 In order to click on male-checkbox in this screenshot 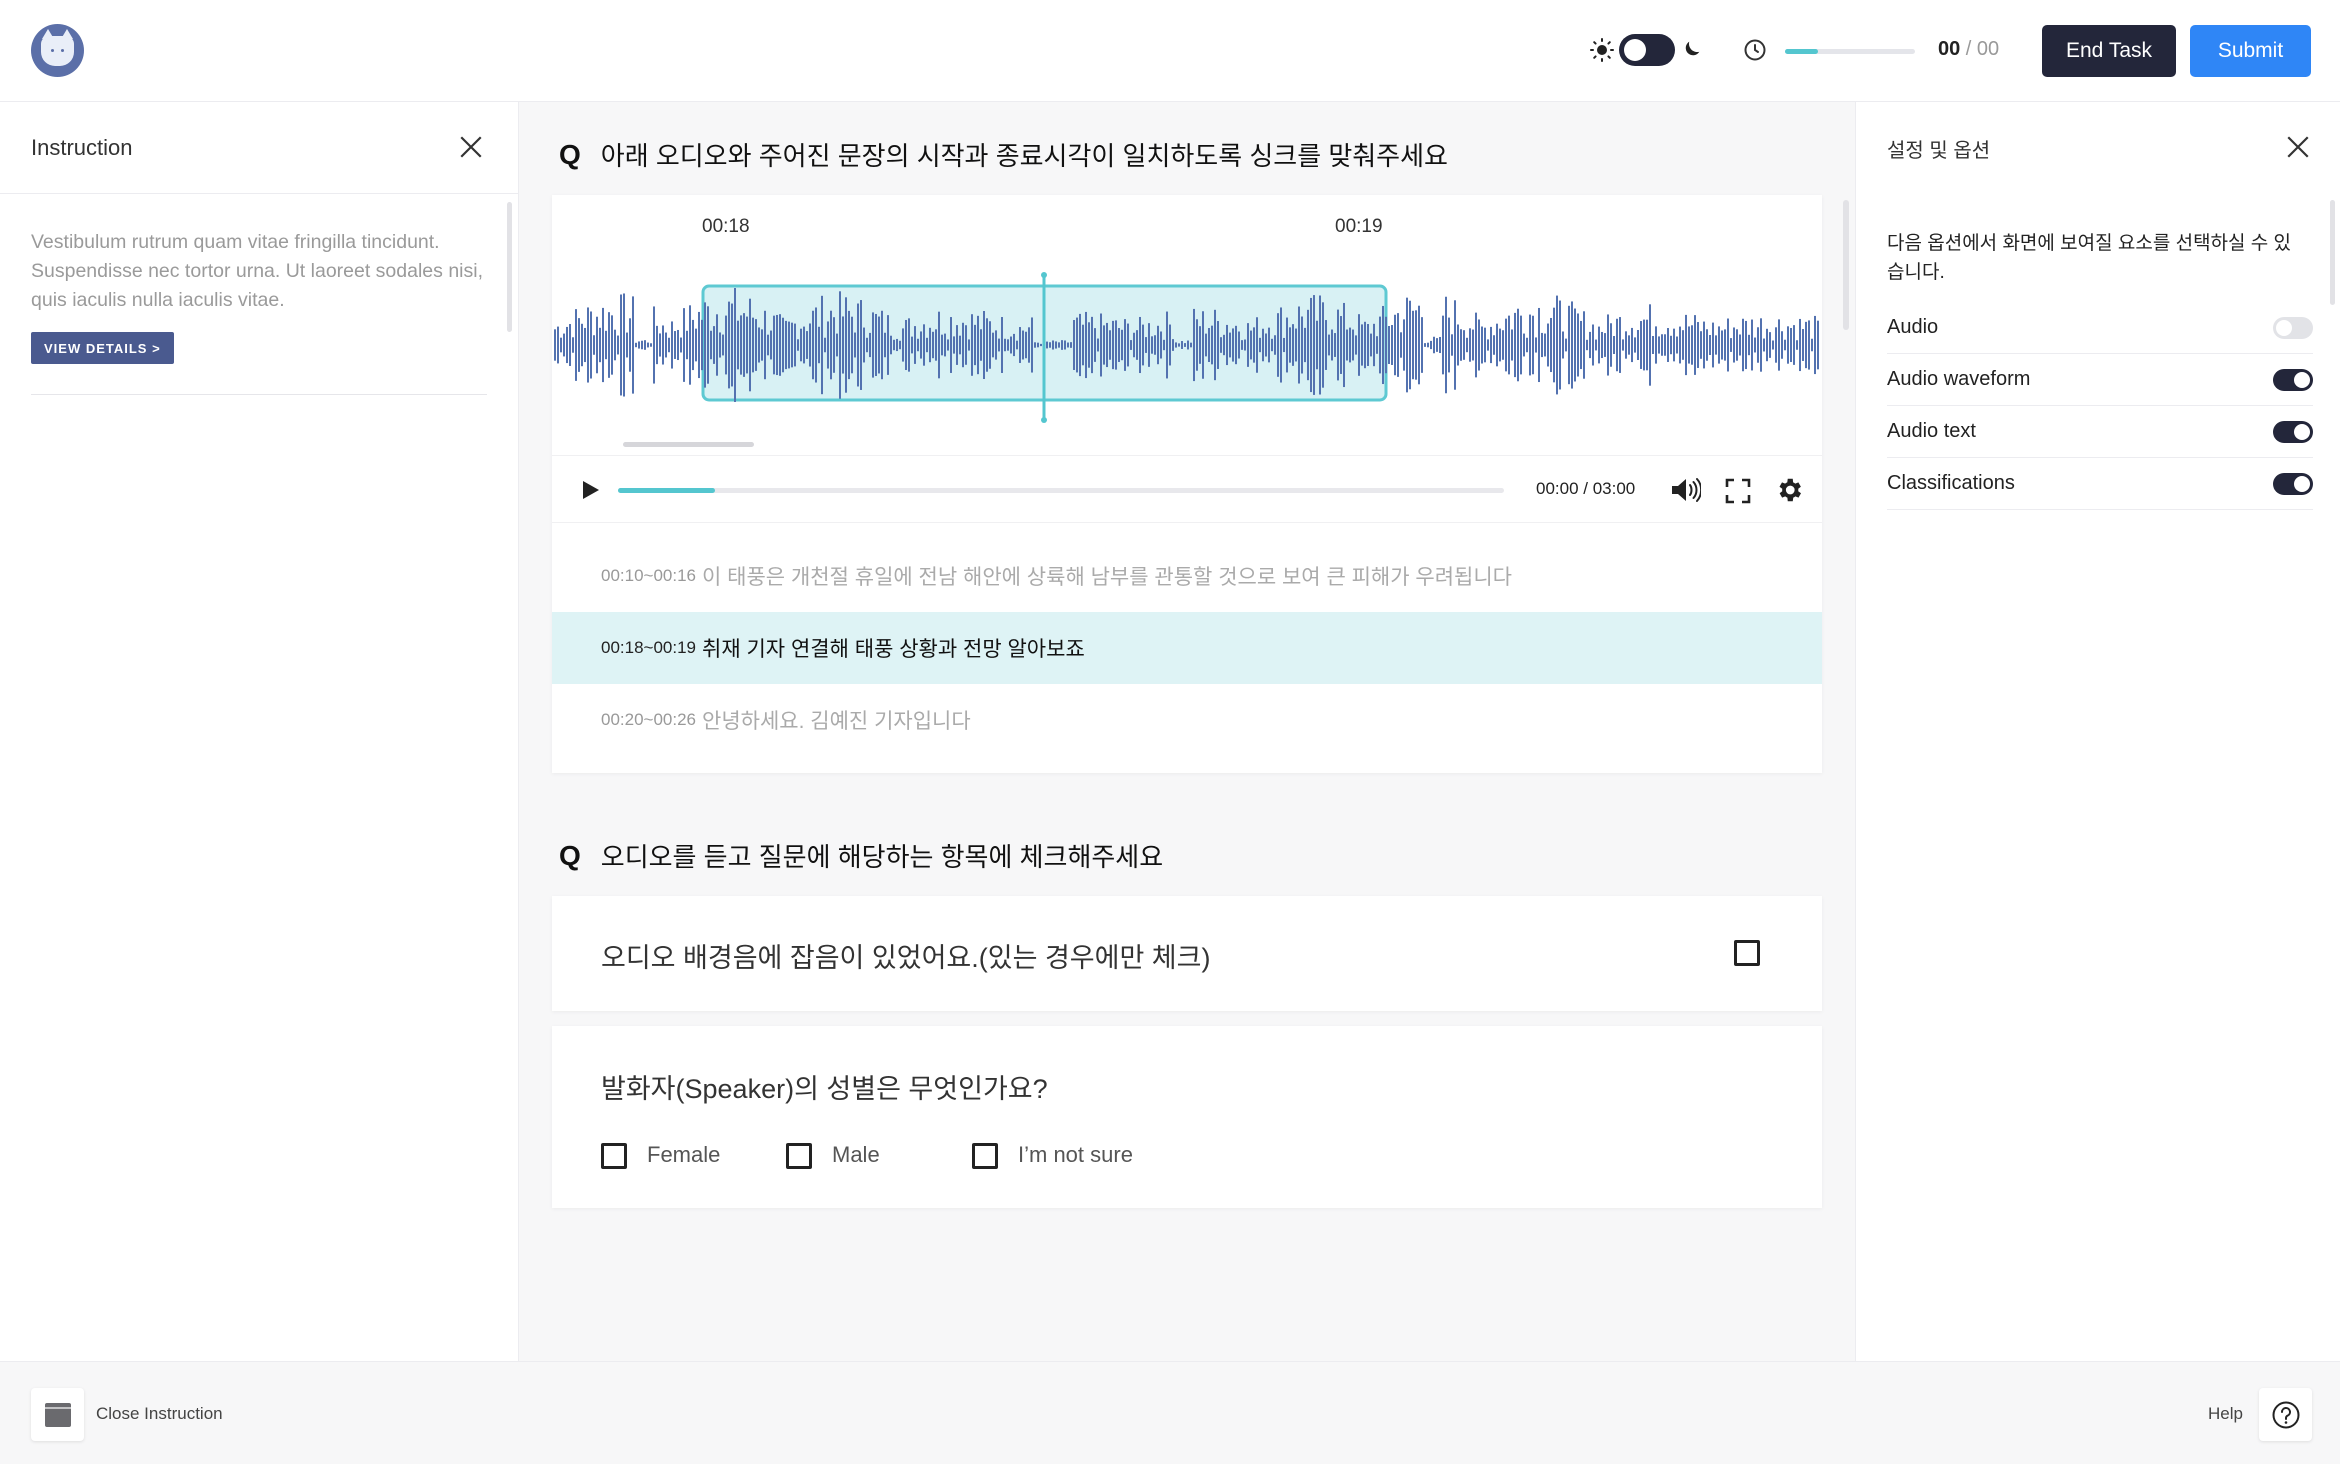, I will do `click(799, 1156)`.